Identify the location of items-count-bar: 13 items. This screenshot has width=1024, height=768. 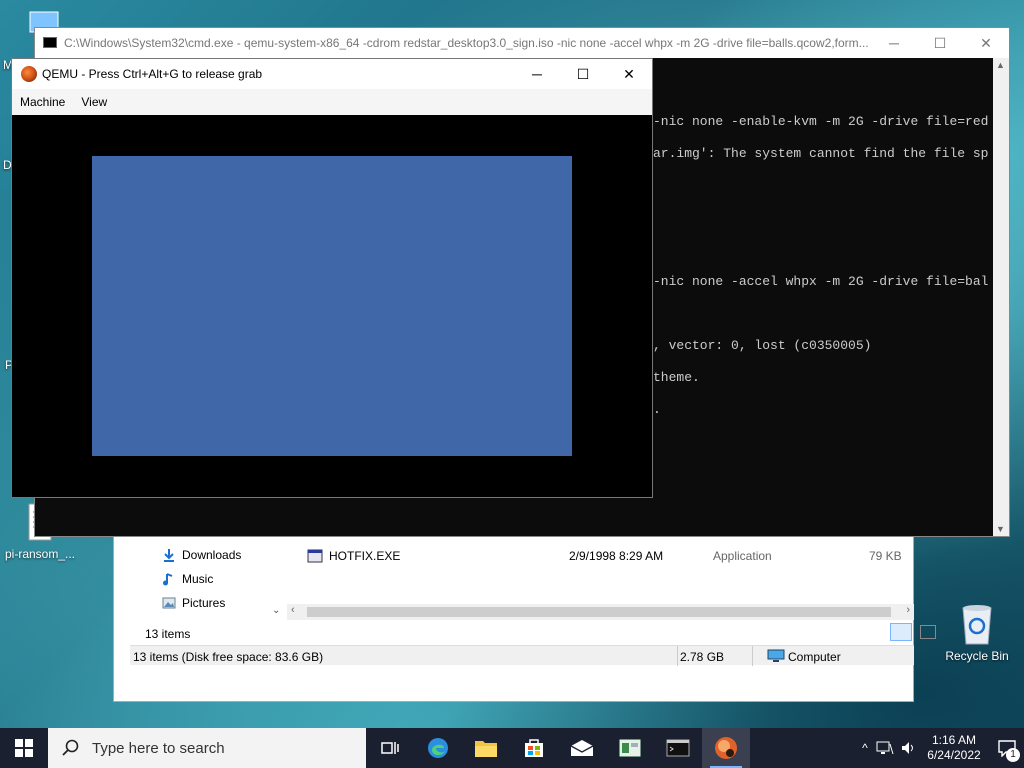
(533, 633).